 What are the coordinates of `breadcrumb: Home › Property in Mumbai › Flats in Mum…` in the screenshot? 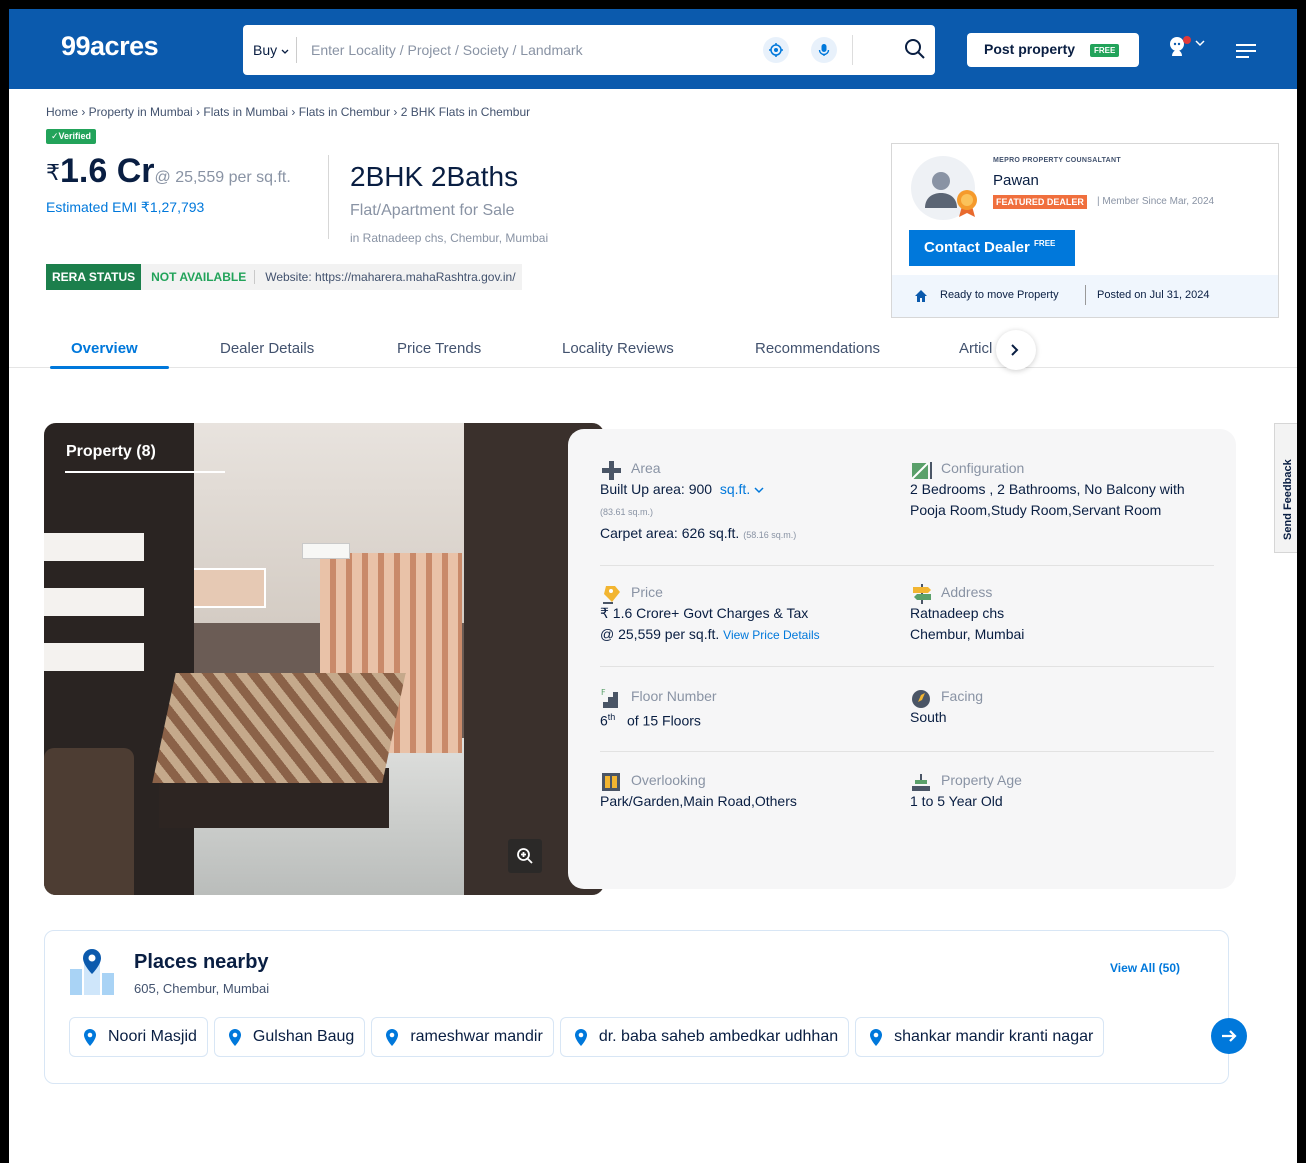 It's located at (288, 112).